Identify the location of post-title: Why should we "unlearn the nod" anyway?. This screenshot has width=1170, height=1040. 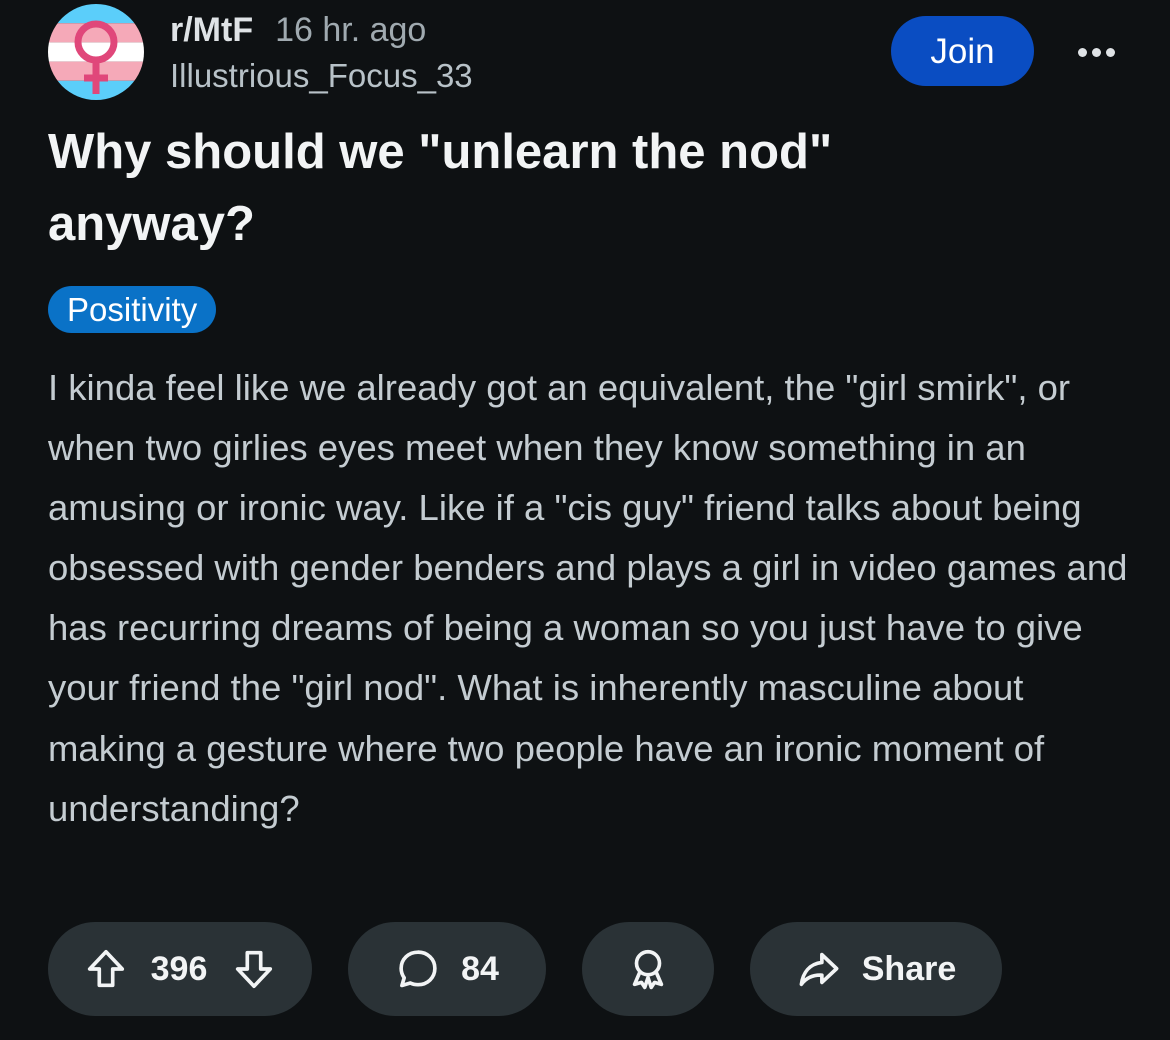
(548, 188).